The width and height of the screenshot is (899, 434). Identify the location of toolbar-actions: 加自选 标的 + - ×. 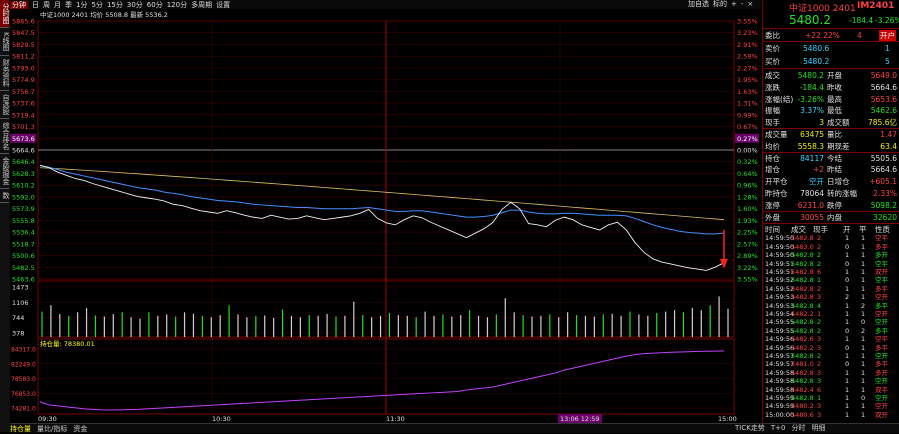
(722, 4).